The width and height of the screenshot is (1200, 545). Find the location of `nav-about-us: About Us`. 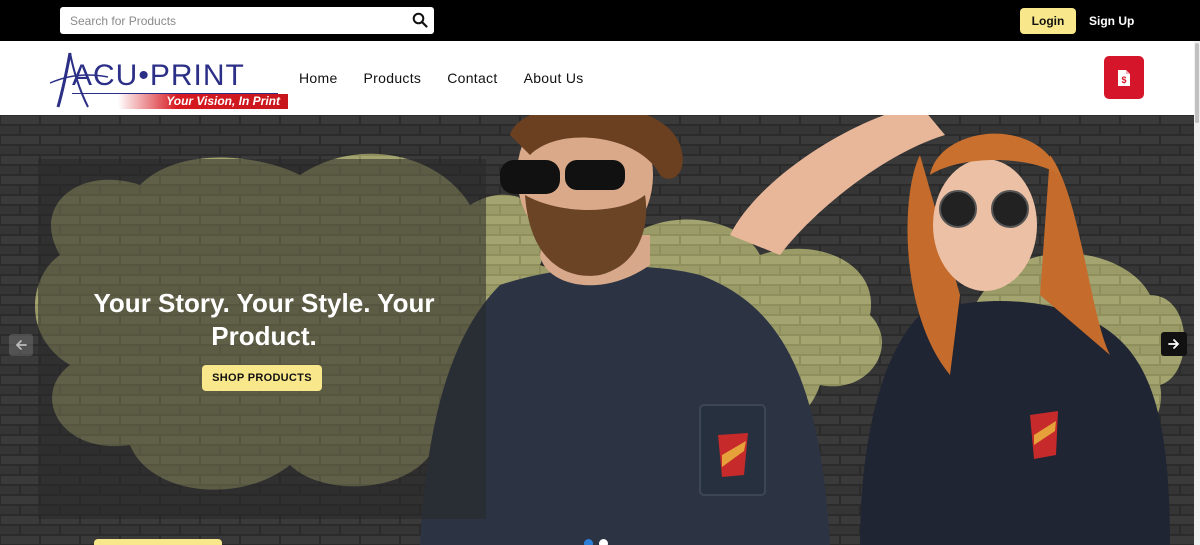

nav-about-us: About Us is located at coordinates (554, 78).